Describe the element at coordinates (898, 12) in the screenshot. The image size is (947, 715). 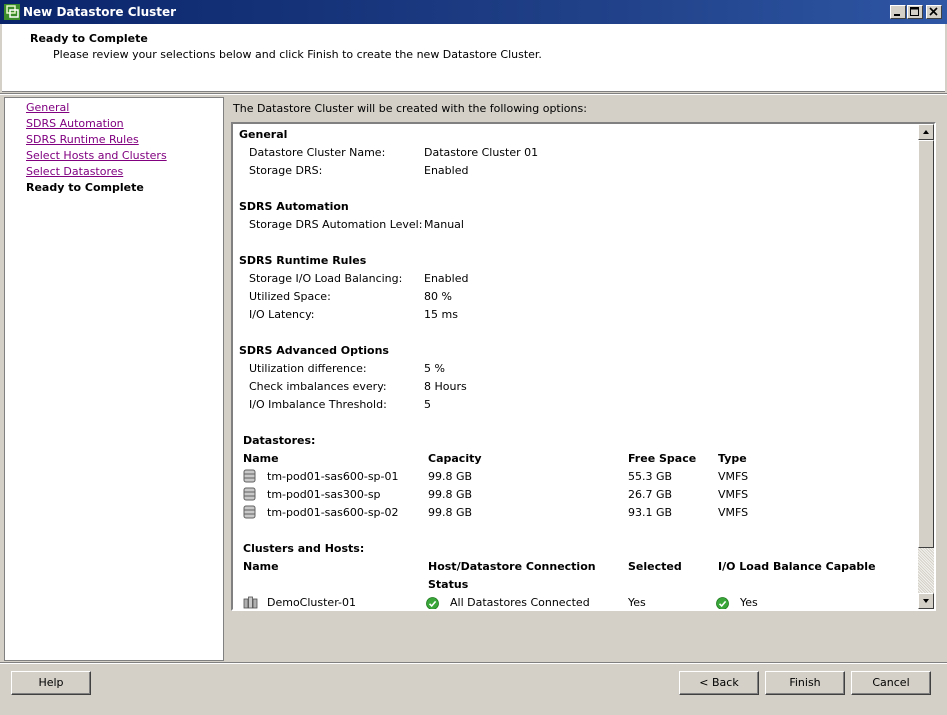
I see `minimize-button` at that location.